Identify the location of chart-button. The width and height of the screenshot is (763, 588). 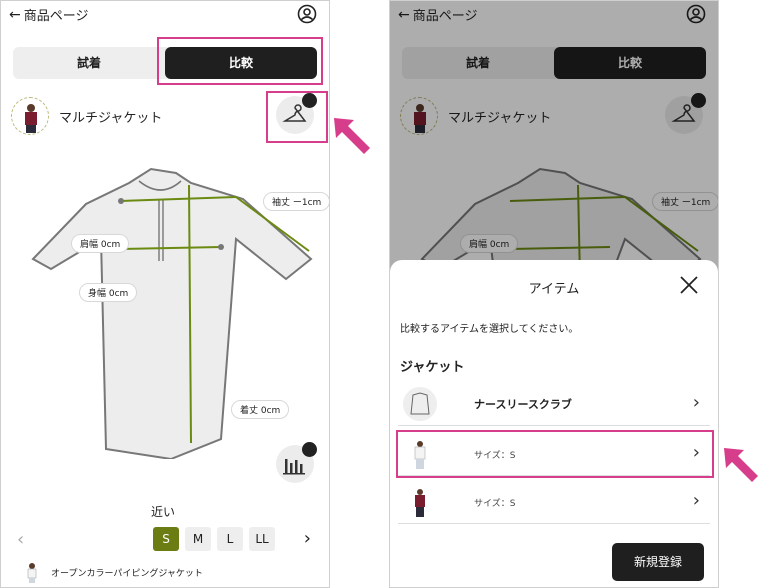
(296, 462).